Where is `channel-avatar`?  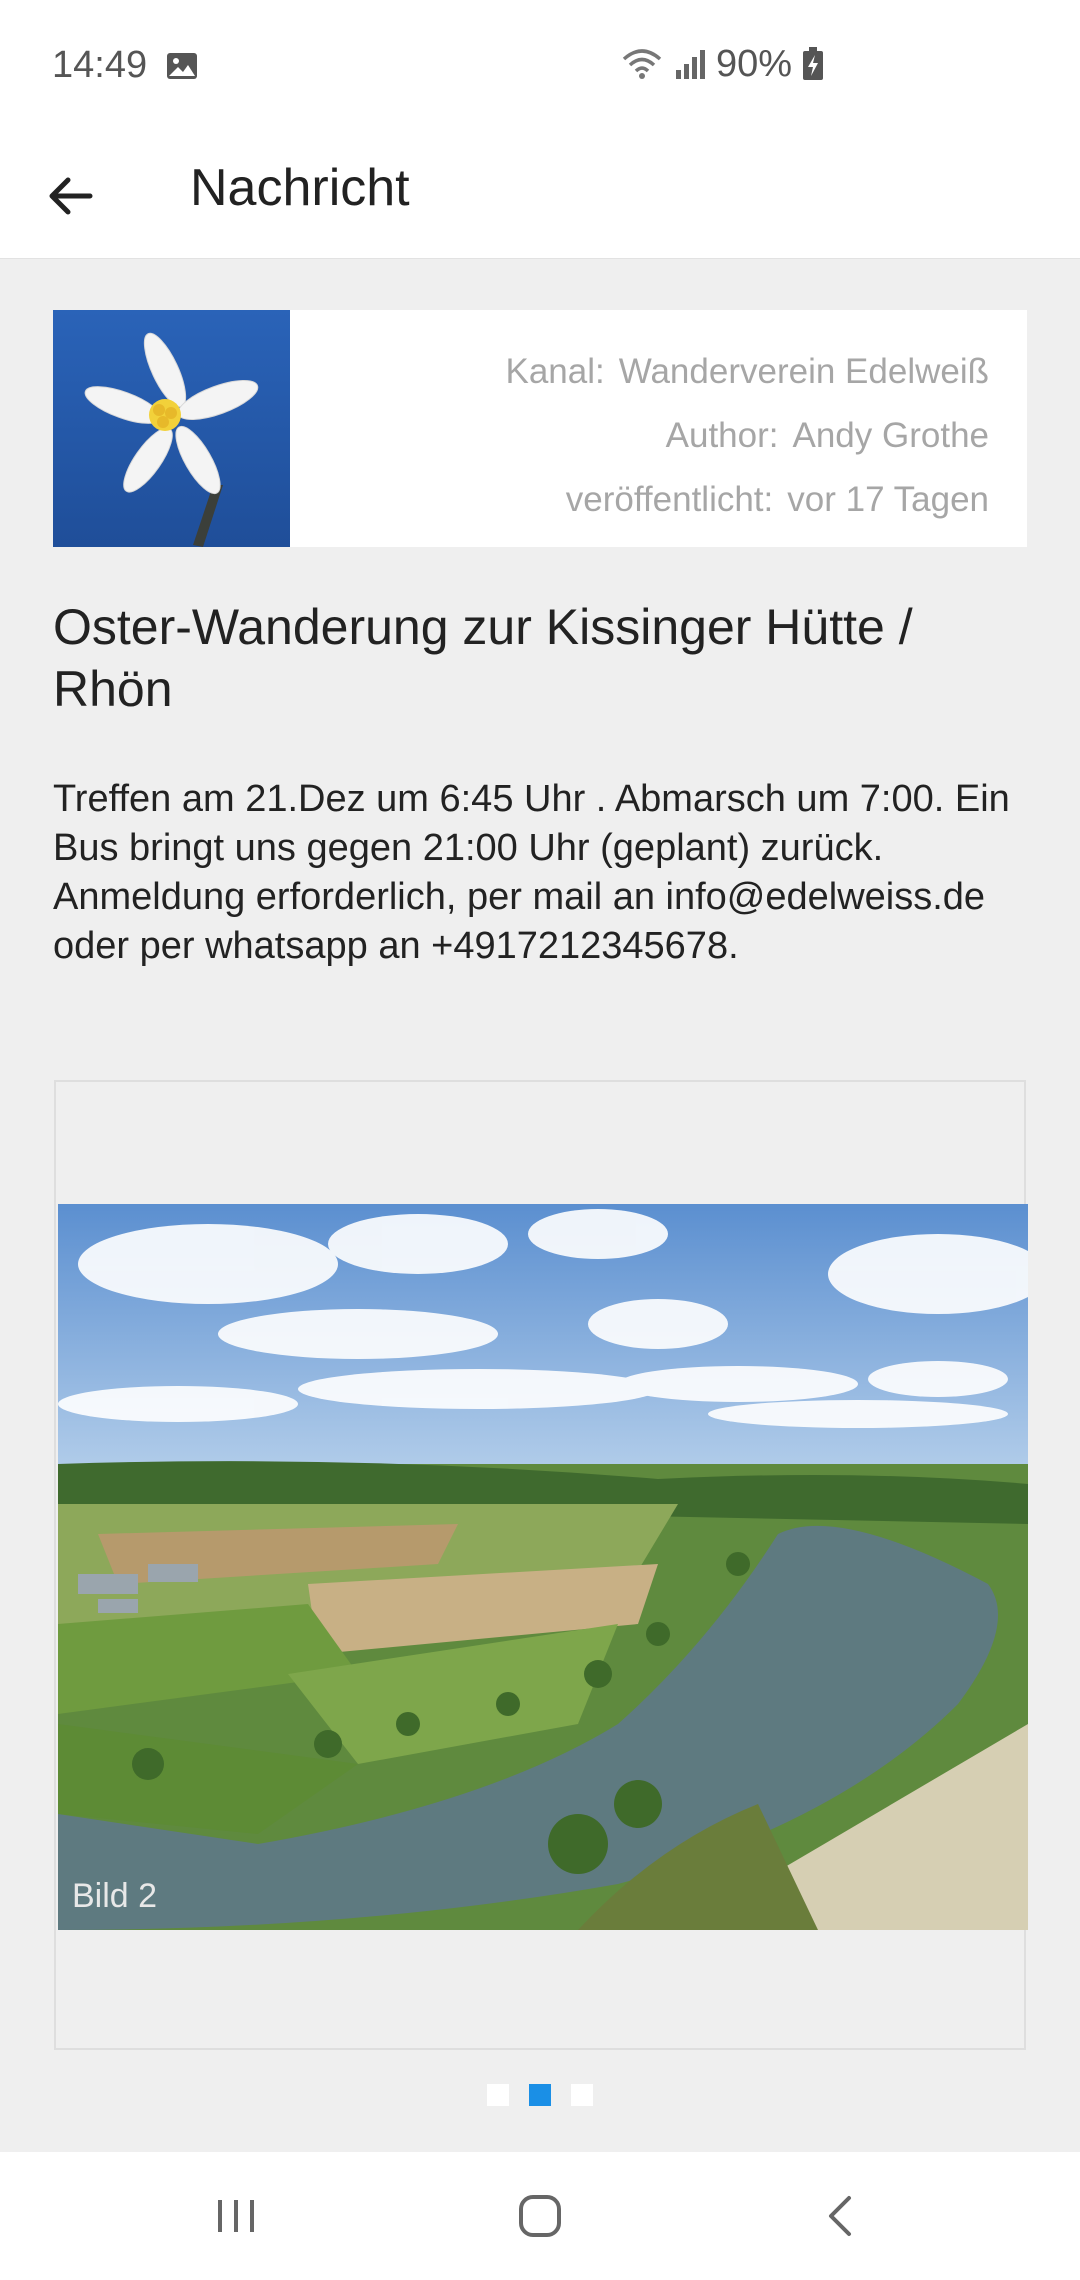
channel-avatar is located at coordinates (171, 428).